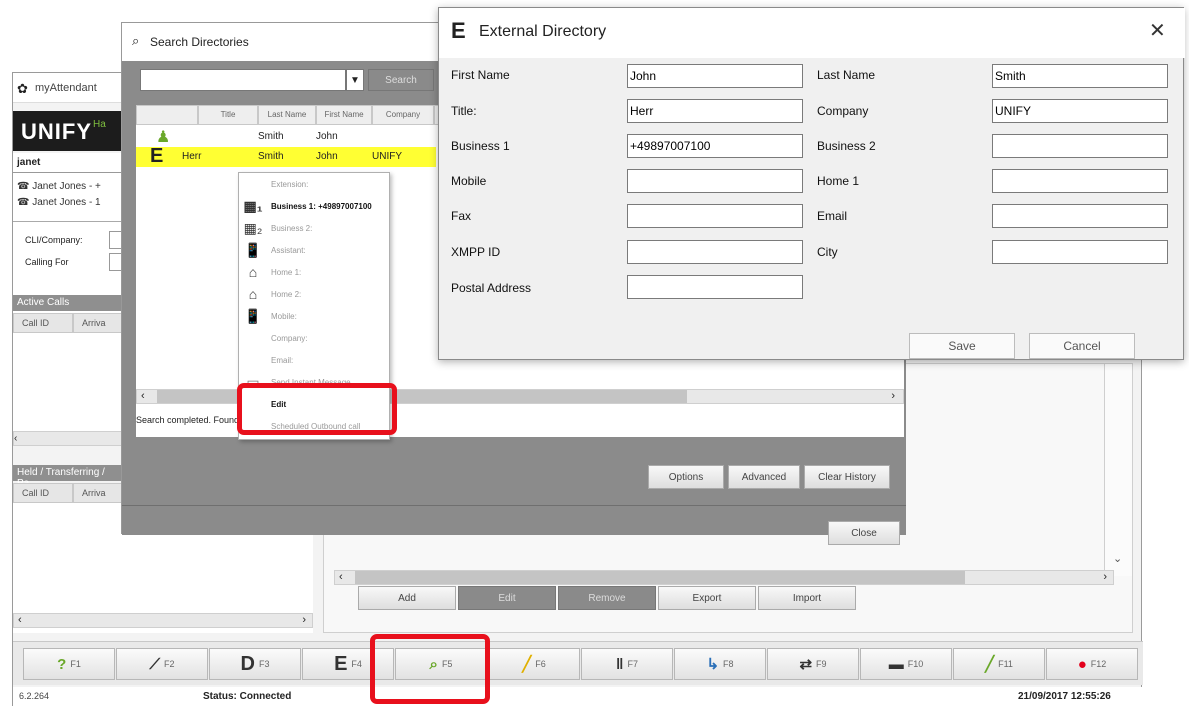 This screenshot has width=1189, height=707. Describe the element at coordinates (1117, 558) in the screenshot. I see `scroll-down-icon: ⌄` at that location.